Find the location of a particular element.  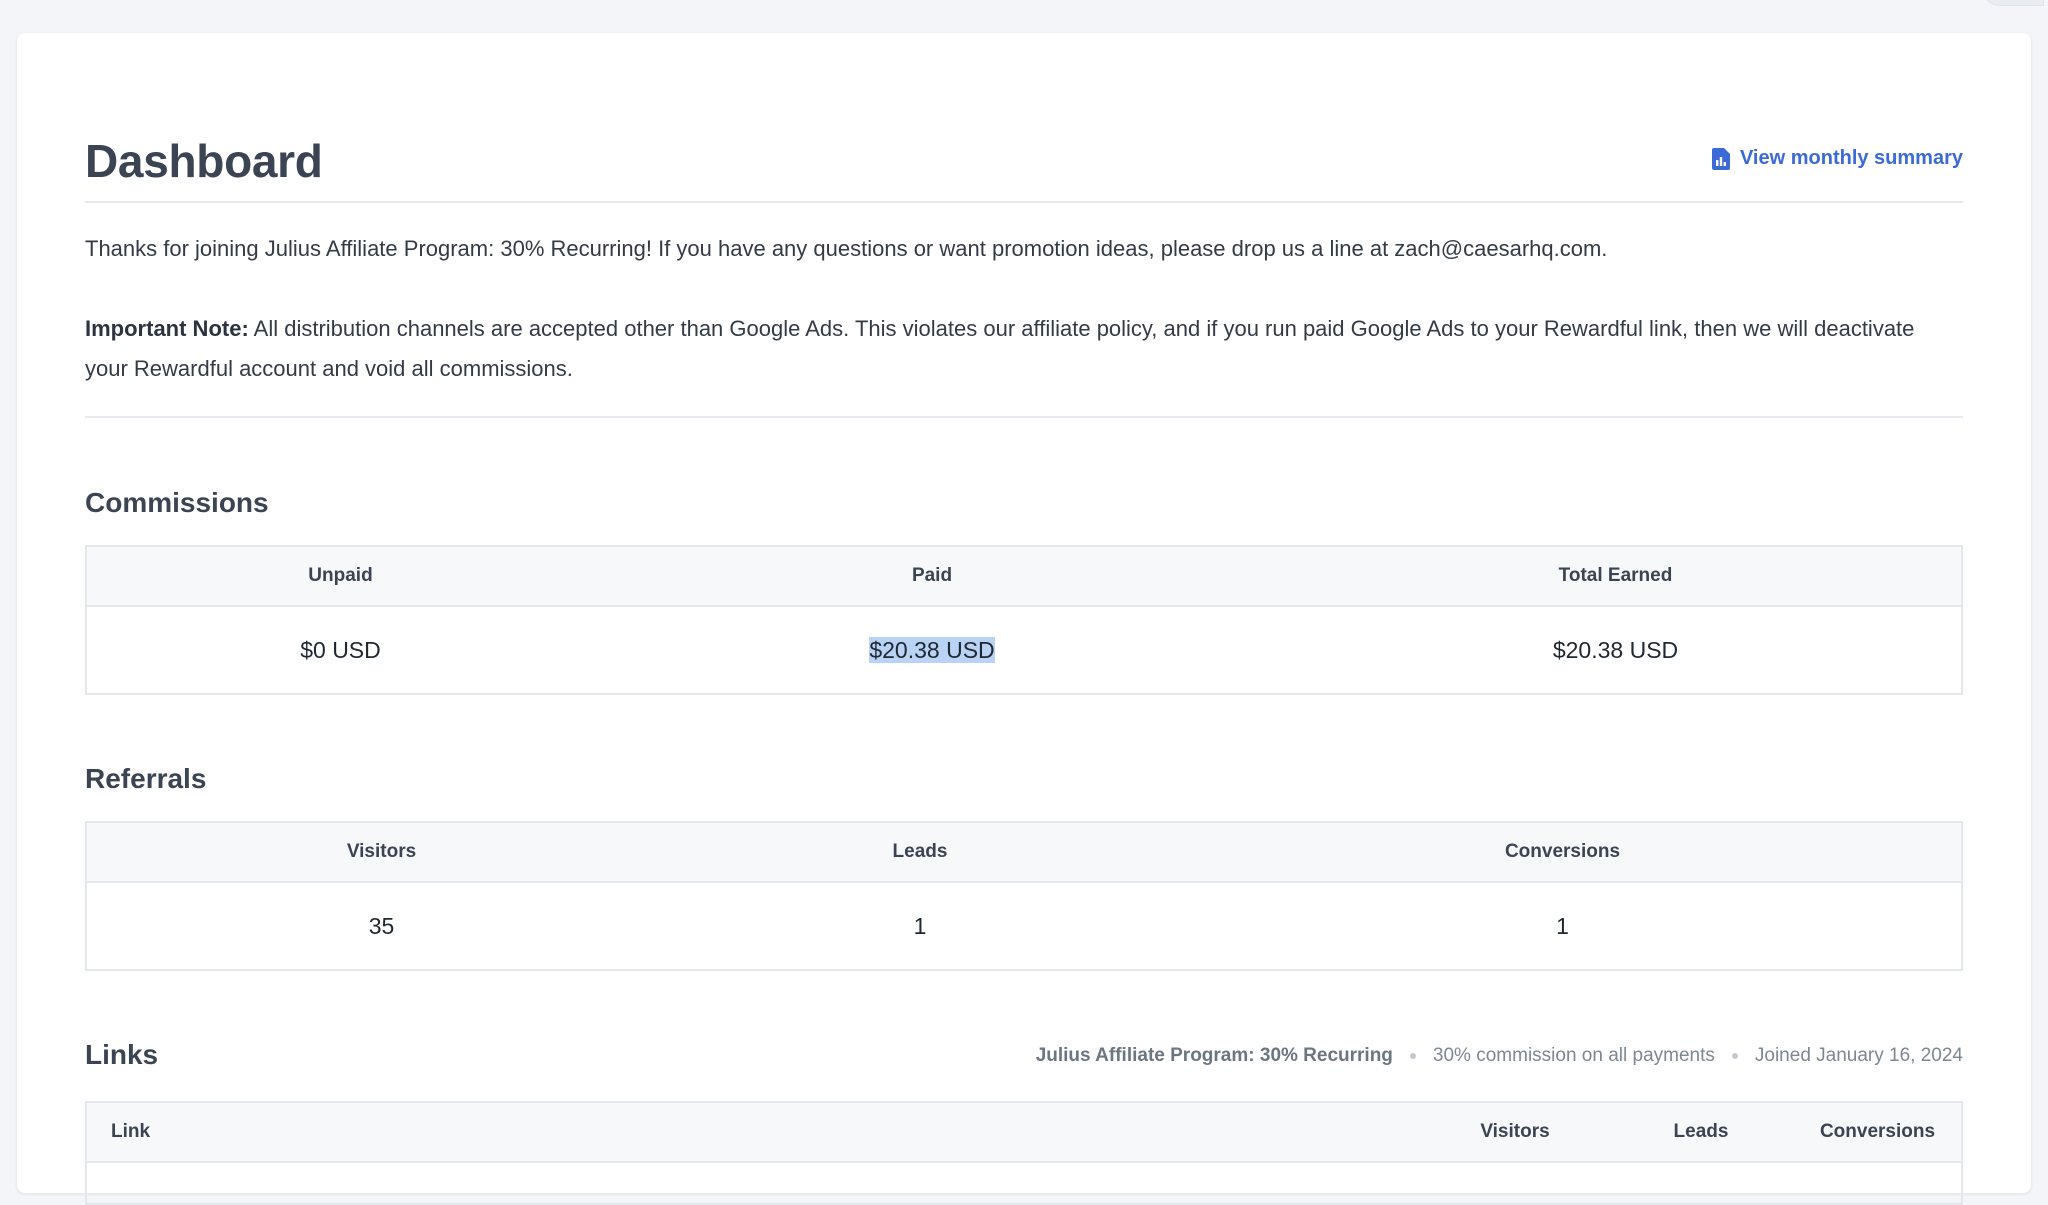

table-row is located at coordinates (1024, 1183).